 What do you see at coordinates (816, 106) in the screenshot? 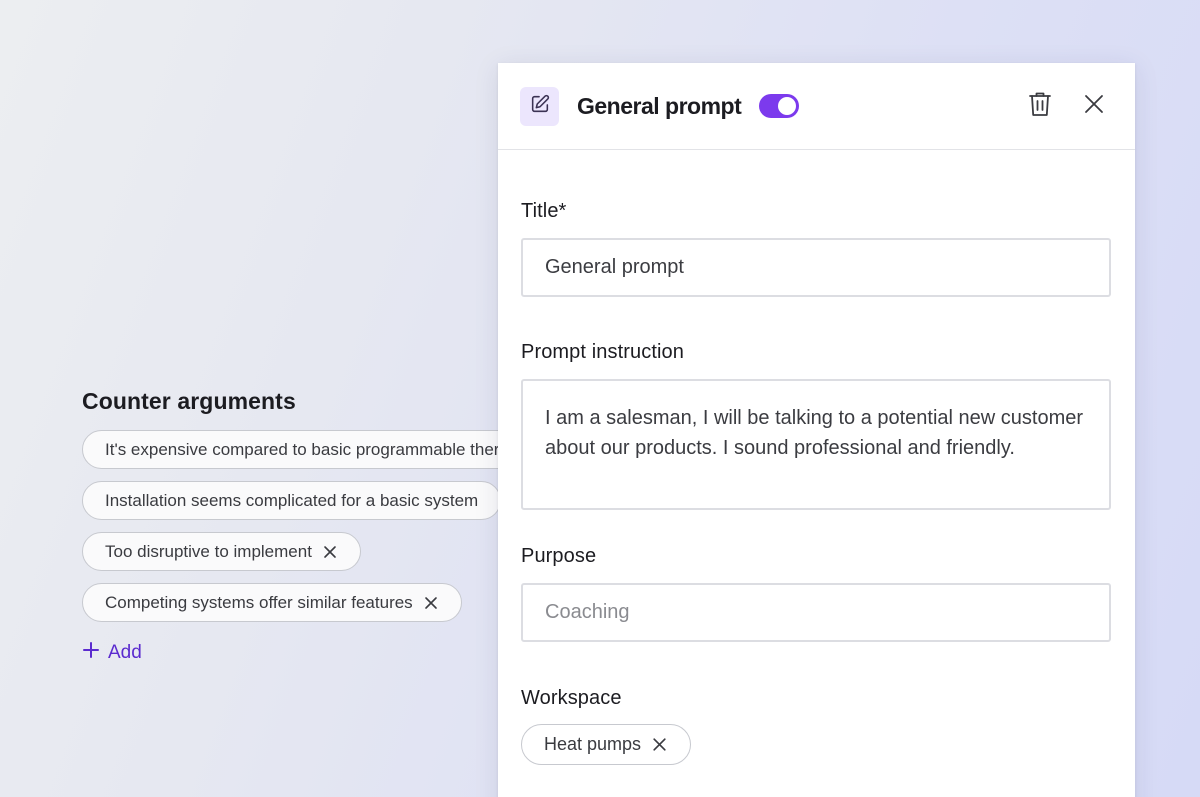
I see `panel-header: General prompt` at bounding box center [816, 106].